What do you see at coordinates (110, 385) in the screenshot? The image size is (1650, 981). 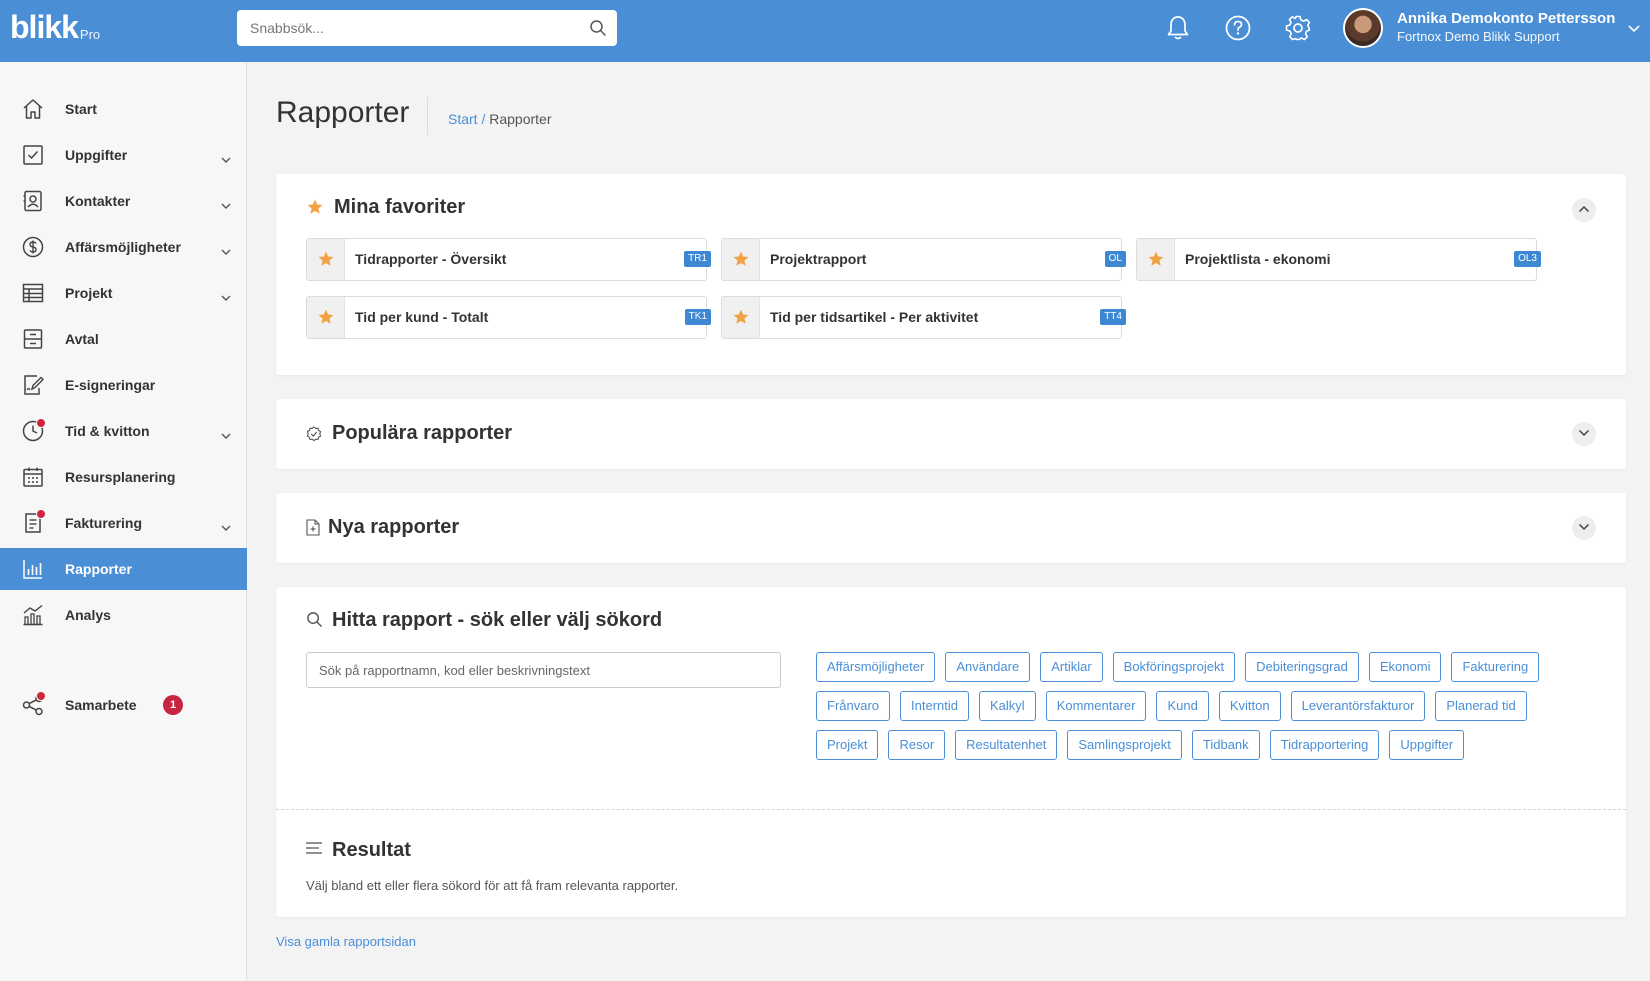 I see `sidebar-item-label: E-signeringar` at bounding box center [110, 385].